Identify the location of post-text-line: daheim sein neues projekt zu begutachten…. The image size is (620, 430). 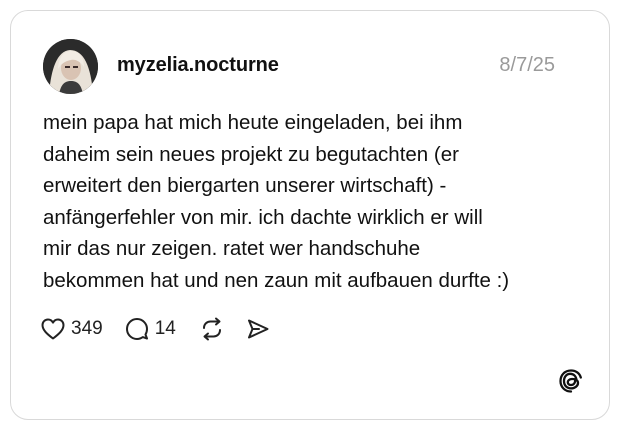
(251, 154).